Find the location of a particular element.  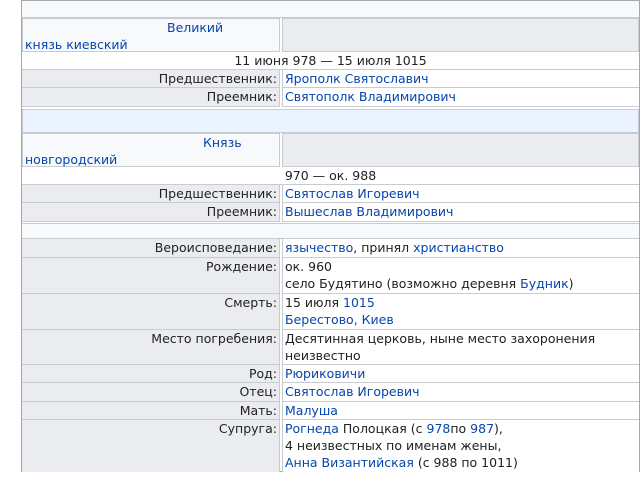

birth-place-suffix: ) is located at coordinates (571, 283).